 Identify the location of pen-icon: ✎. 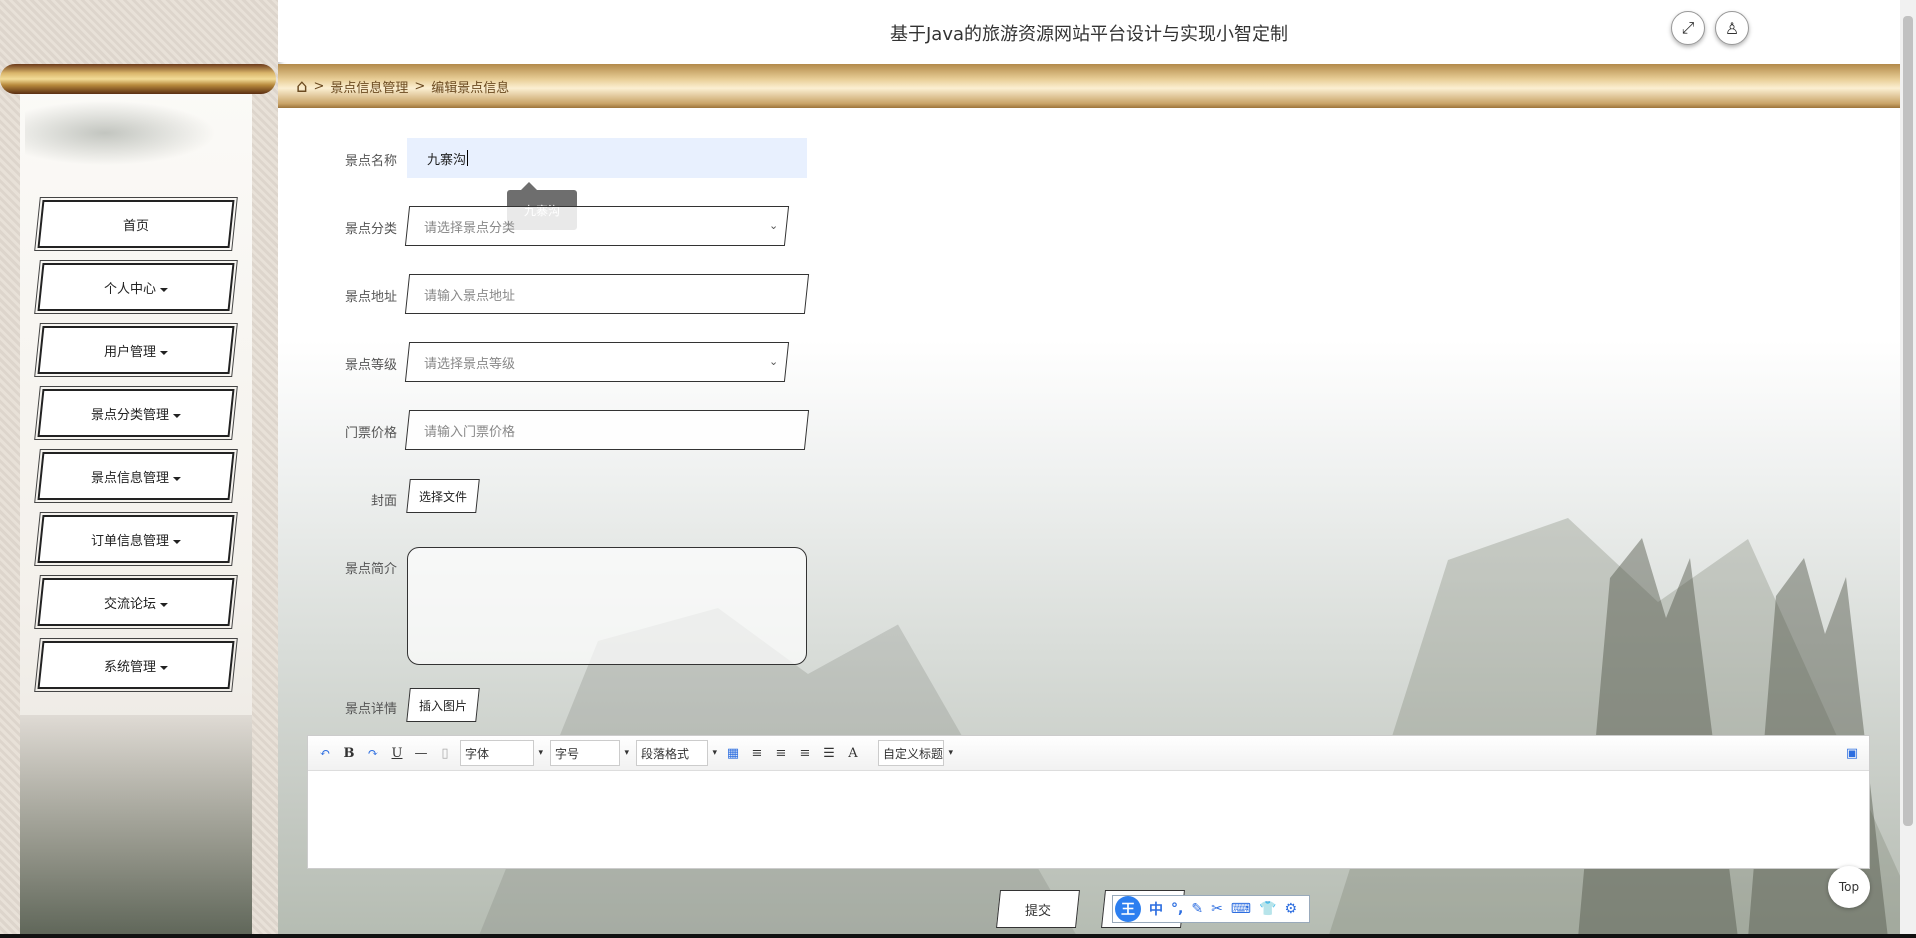
(1197, 909).